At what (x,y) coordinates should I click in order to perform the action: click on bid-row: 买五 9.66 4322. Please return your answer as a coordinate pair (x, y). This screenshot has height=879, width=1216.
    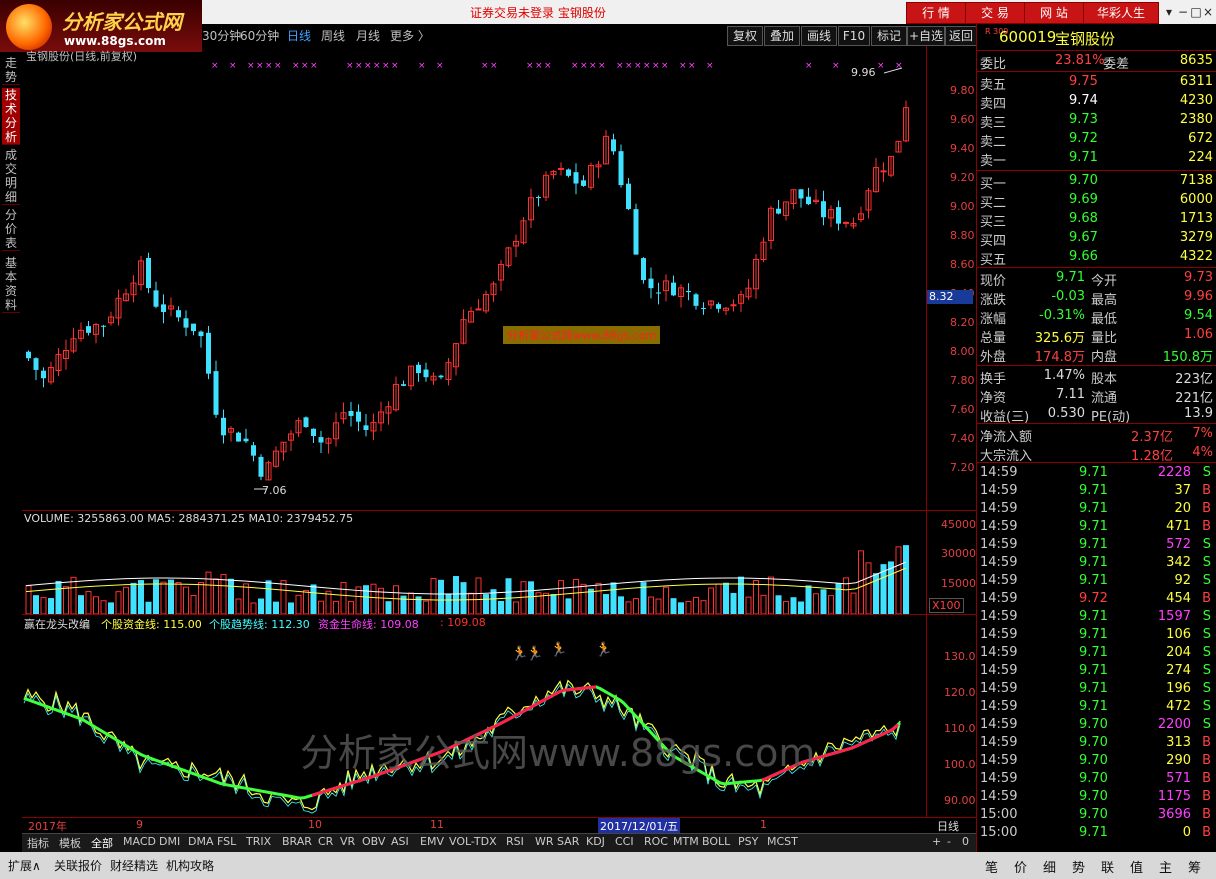
    Looking at the image, I should click on (1096, 258).